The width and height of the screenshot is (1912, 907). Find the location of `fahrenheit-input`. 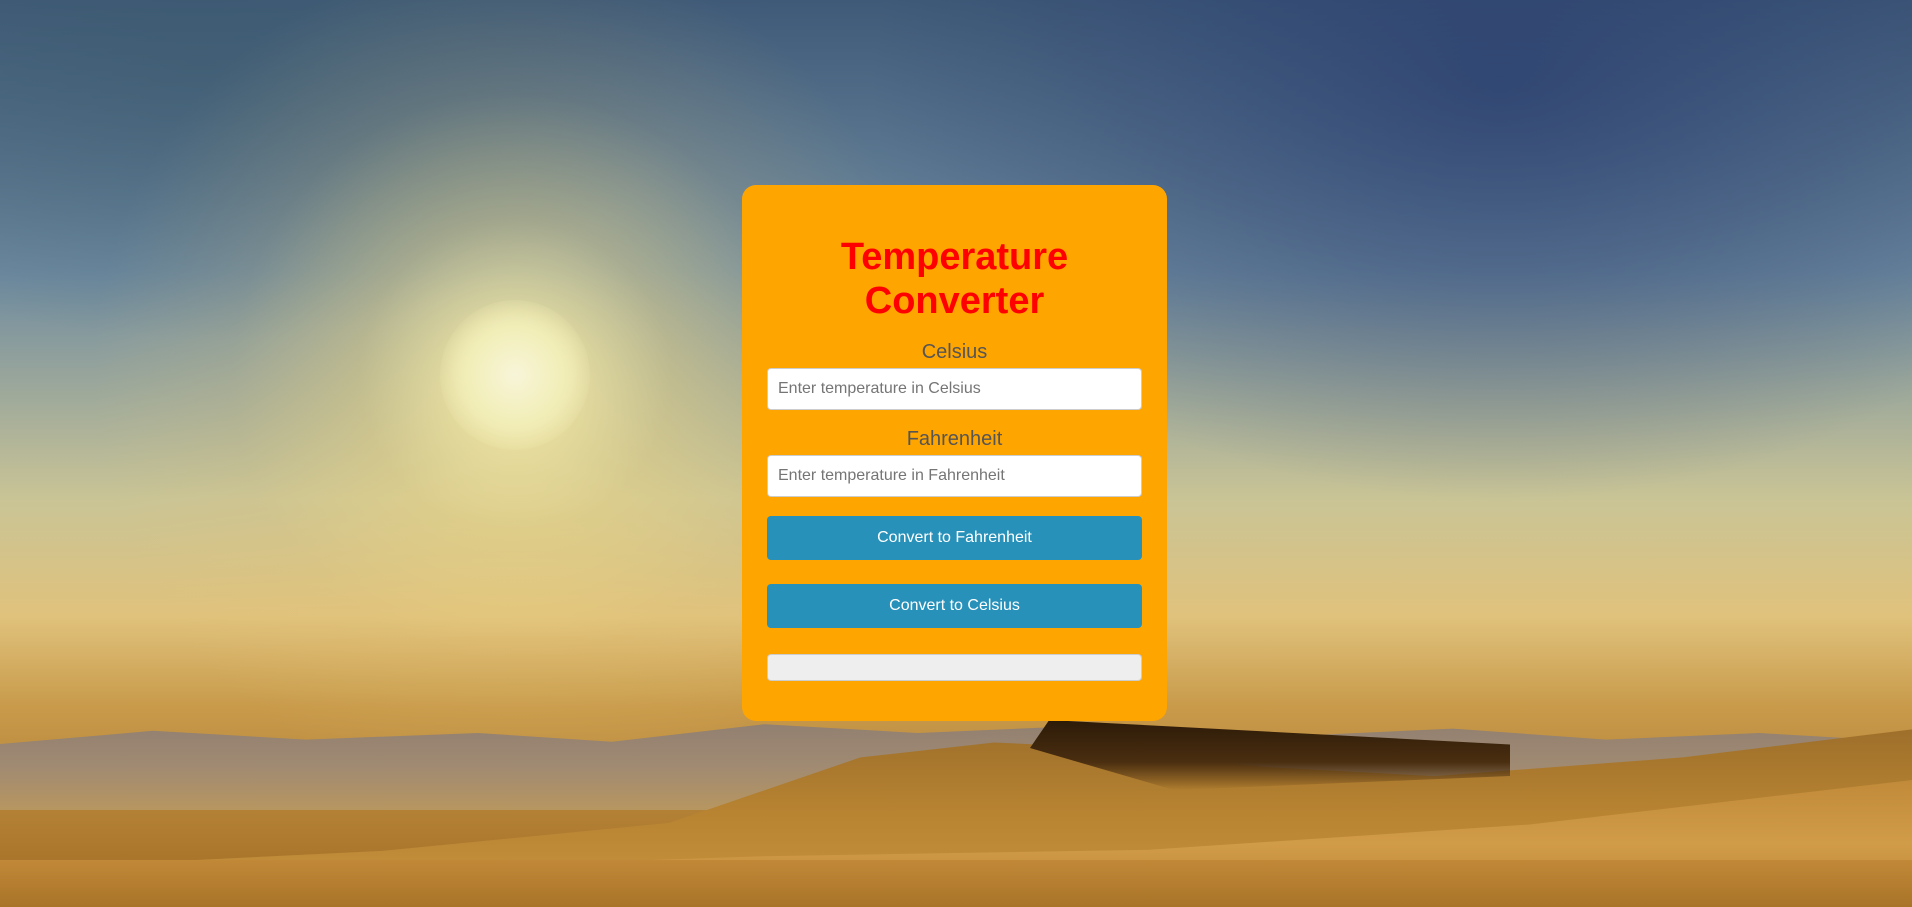

fahrenheit-input is located at coordinates (954, 476).